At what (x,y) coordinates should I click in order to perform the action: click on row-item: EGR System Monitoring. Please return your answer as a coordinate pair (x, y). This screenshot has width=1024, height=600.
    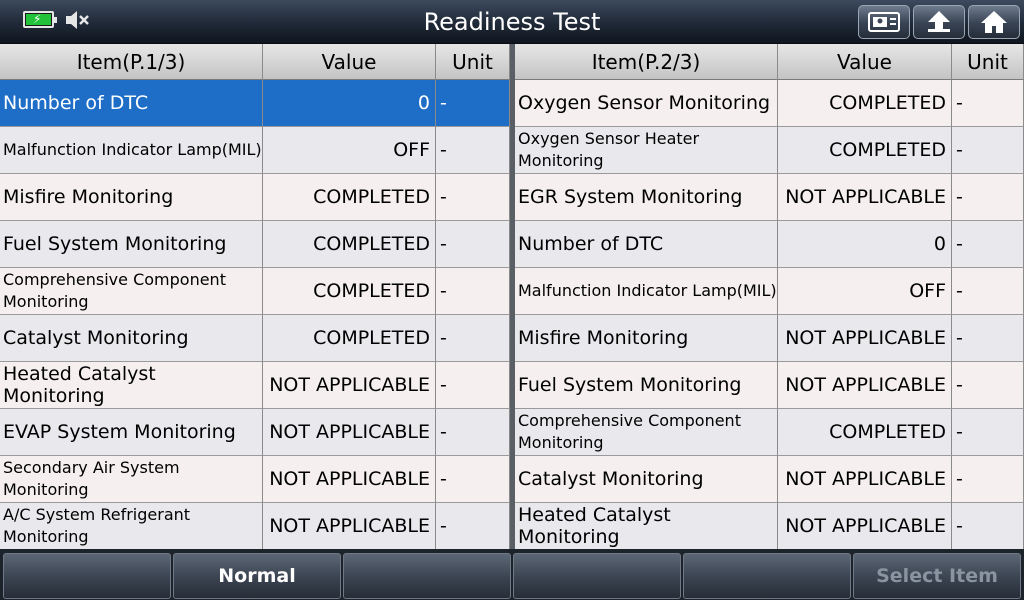
    Looking at the image, I should click on (646, 197).